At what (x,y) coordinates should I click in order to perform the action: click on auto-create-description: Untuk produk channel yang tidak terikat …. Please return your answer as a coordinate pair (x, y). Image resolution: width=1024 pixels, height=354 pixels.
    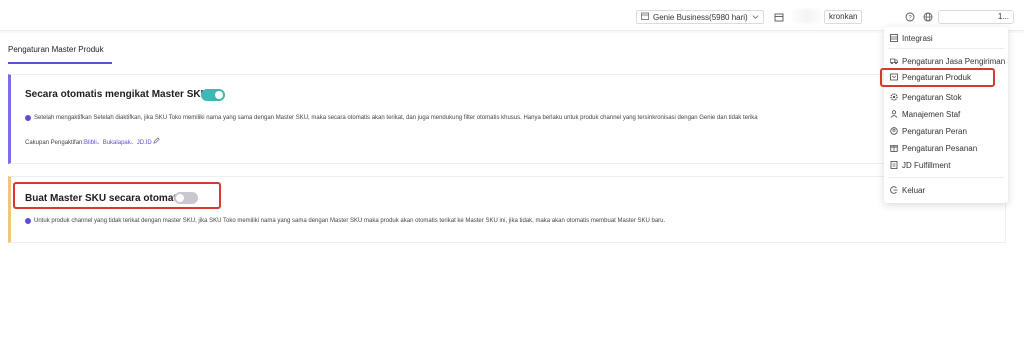
    Looking at the image, I should click on (345, 221).